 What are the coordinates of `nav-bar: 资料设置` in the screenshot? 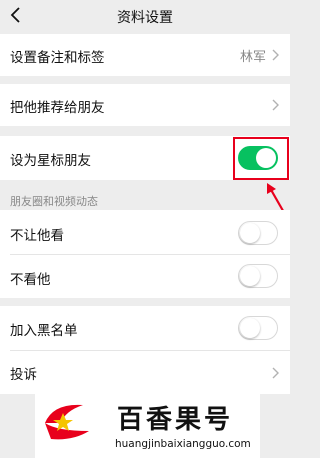 It's located at (145, 16).